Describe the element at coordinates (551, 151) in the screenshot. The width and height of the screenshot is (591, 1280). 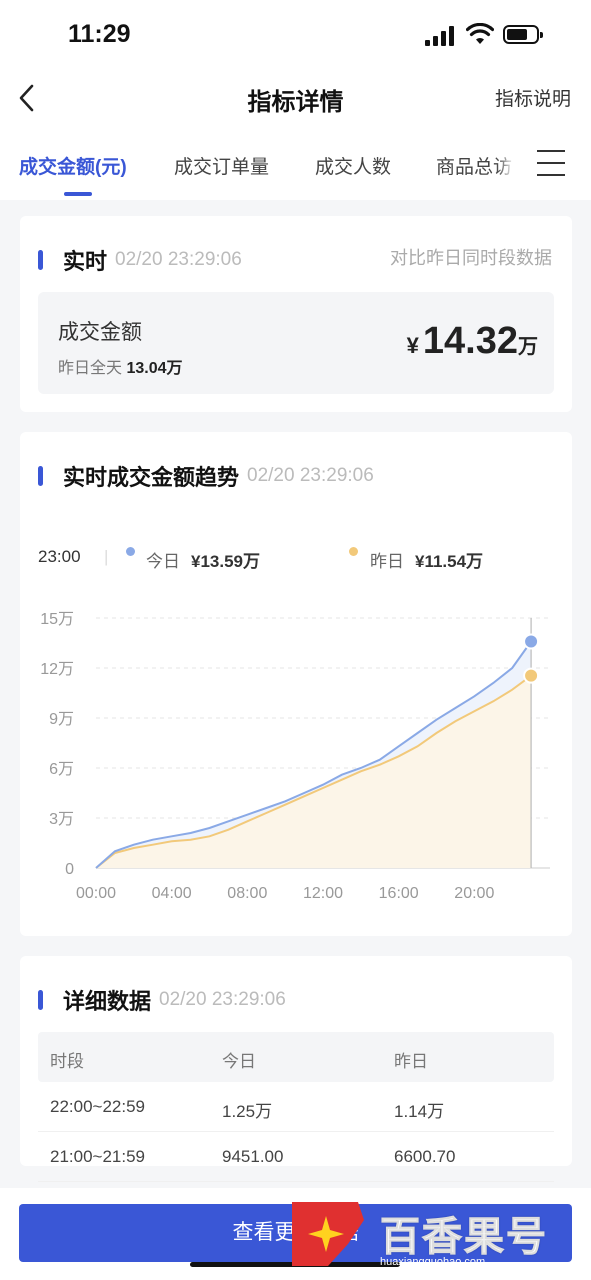
I see `menu-icon` at that location.